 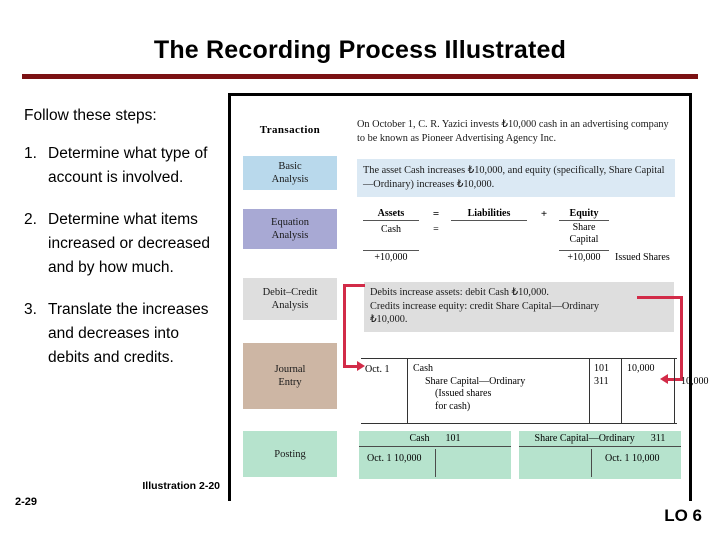 What do you see at coordinates (290, 222) in the screenshot?
I see `stage-label-line1: Equation` at bounding box center [290, 222].